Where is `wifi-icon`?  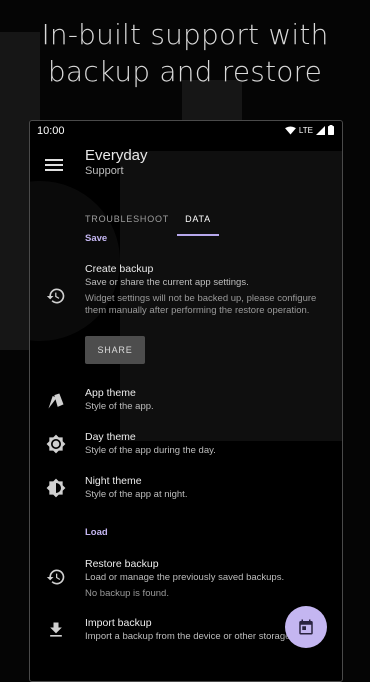 wifi-icon is located at coordinates (290, 130).